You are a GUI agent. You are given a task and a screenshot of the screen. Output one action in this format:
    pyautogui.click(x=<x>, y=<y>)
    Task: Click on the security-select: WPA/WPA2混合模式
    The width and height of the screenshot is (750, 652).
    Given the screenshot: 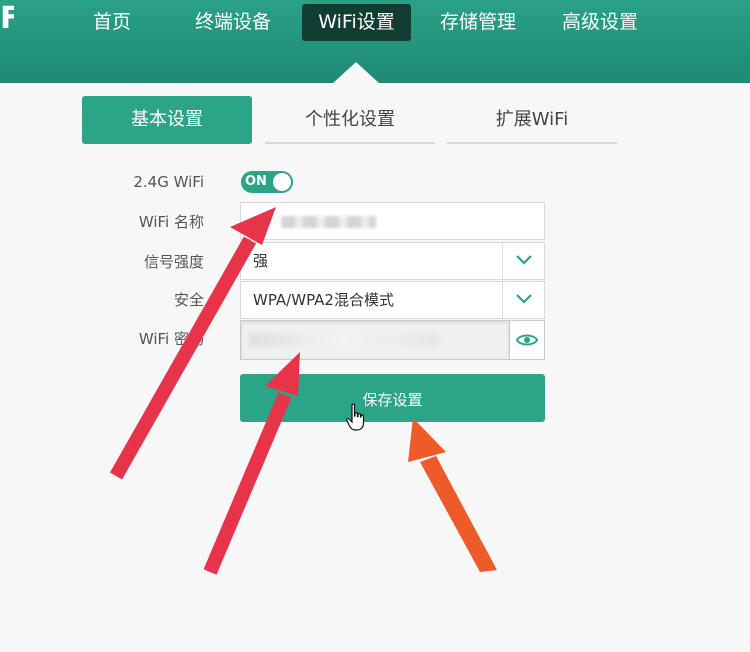 What is the action you would take?
    pyautogui.click(x=392, y=300)
    